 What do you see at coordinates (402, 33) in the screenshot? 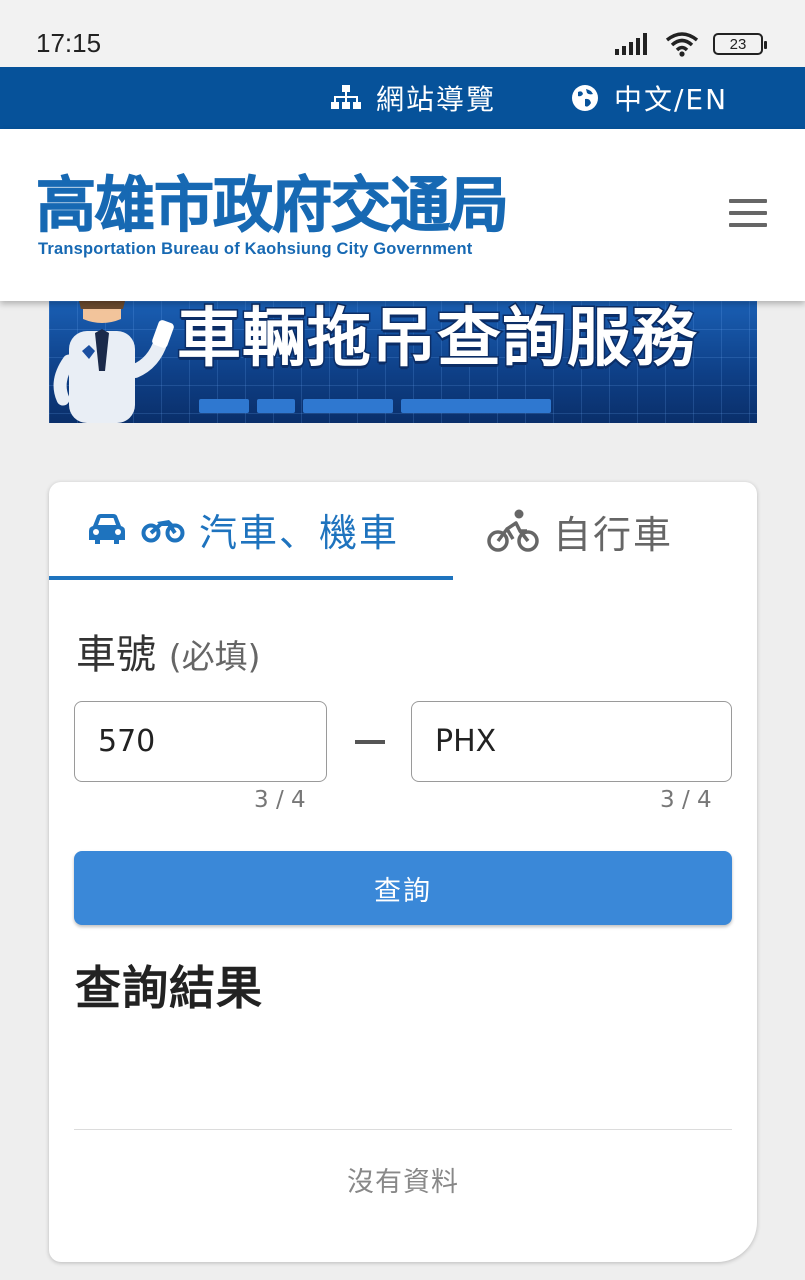
I see `status-bar: 17:15 23` at bounding box center [402, 33].